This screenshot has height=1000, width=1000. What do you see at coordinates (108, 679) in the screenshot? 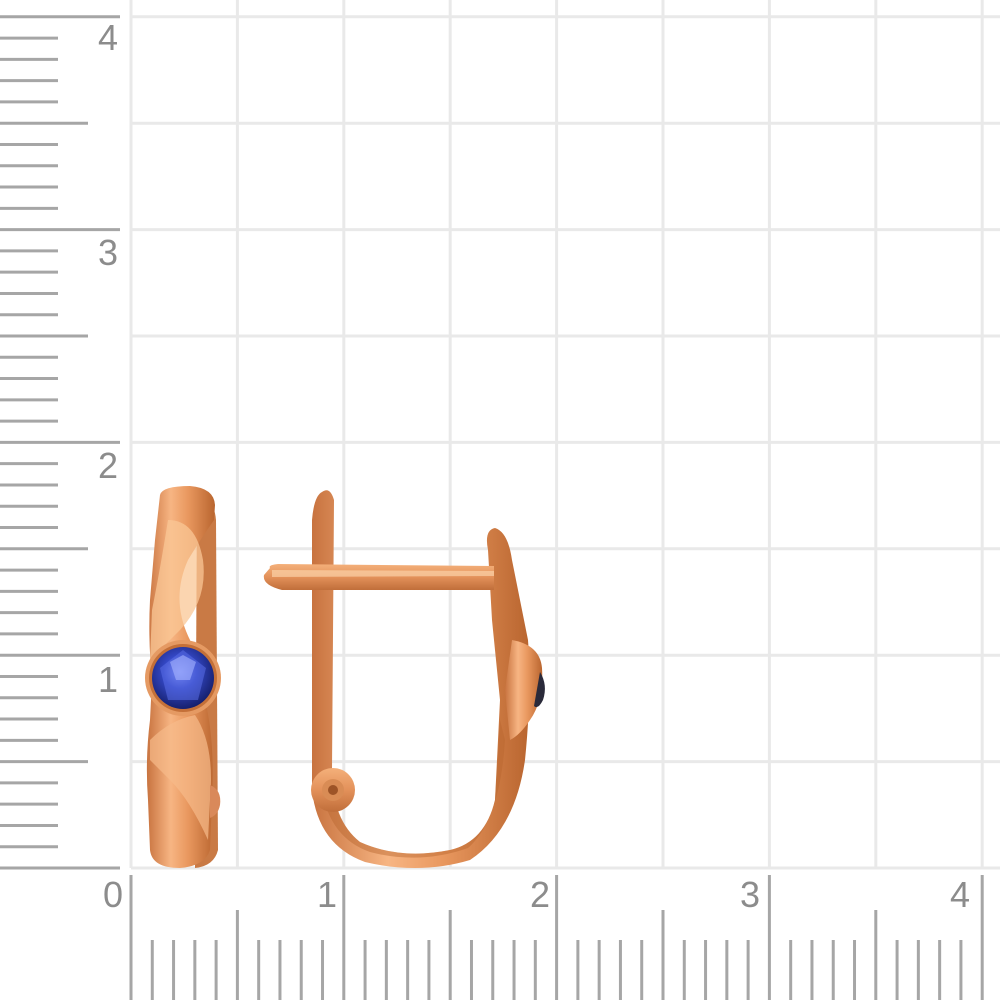
I see `vertical-ruler-label-1: 1` at bounding box center [108, 679].